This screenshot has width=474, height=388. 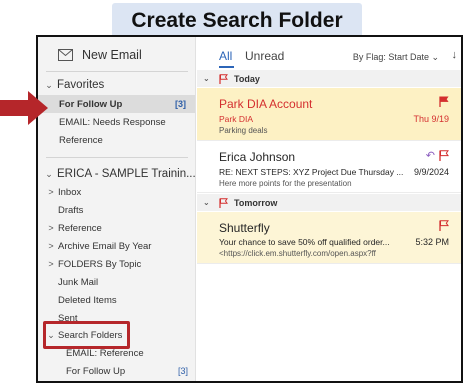 What do you see at coordinates (70, 192) in the screenshot?
I see `folder-label: Inbox` at bounding box center [70, 192].